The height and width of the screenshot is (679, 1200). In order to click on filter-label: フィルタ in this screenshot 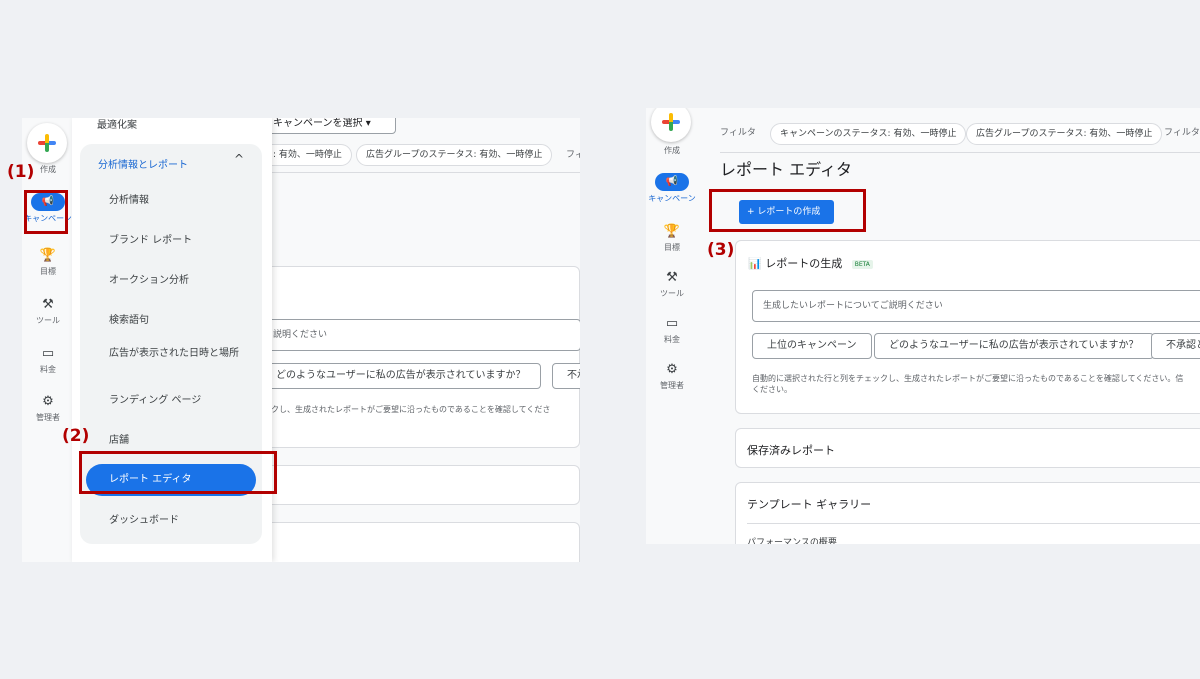, I will do `click(738, 133)`.